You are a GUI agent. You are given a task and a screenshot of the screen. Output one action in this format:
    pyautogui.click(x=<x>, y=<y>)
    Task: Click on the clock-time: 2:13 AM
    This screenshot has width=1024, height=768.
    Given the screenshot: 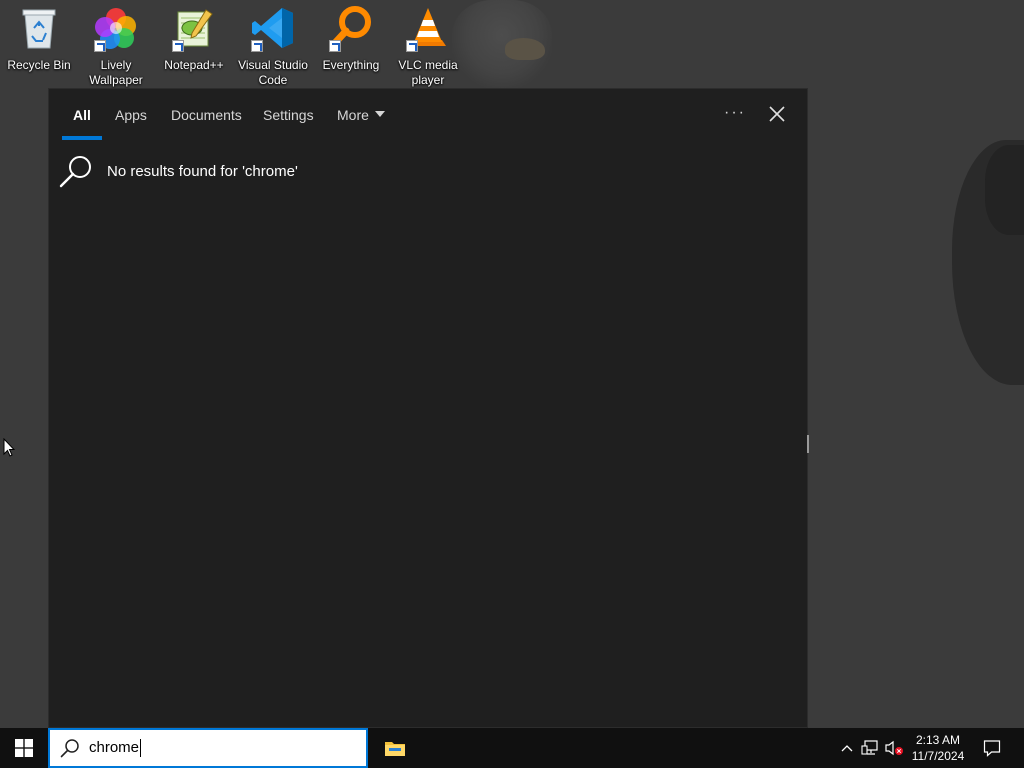 What is the action you would take?
    pyautogui.click(x=938, y=740)
    